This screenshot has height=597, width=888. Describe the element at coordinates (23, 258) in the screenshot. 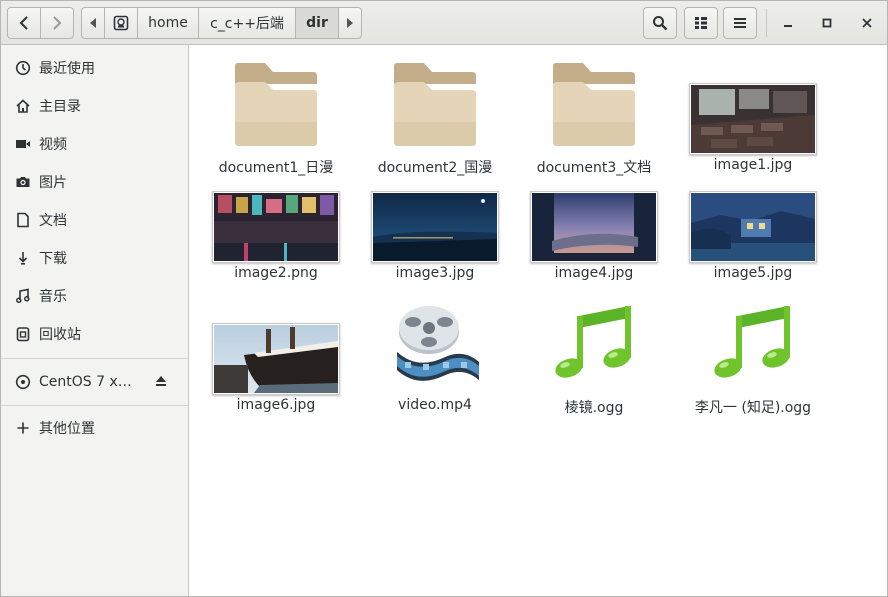

I see `download-icon` at that location.